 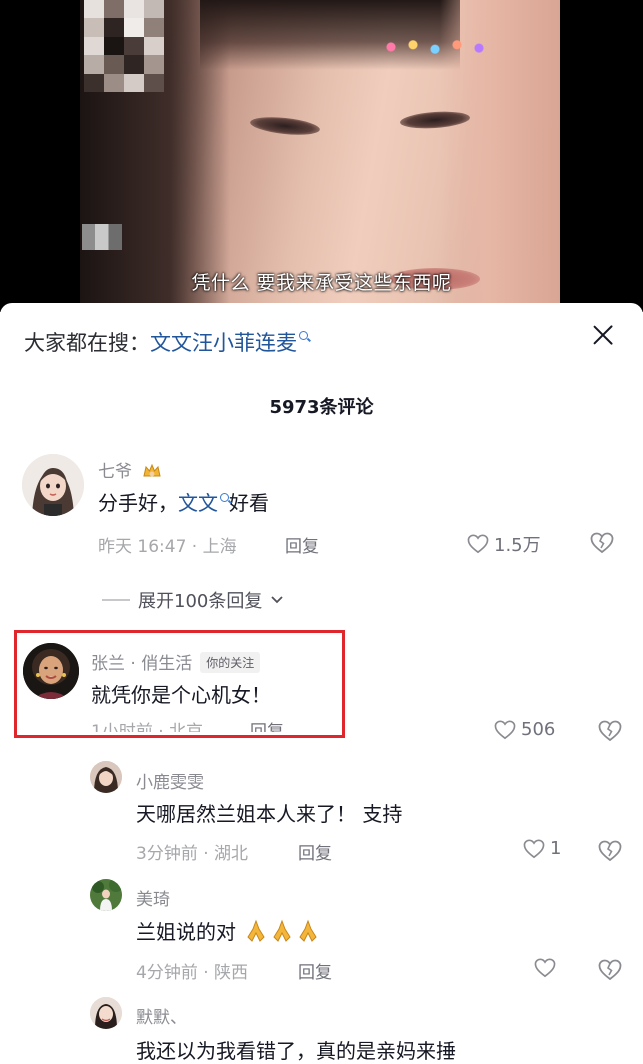 What do you see at coordinates (87, 343) in the screenshot?
I see `trending-search-prefix: 大家都在搜：` at bounding box center [87, 343].